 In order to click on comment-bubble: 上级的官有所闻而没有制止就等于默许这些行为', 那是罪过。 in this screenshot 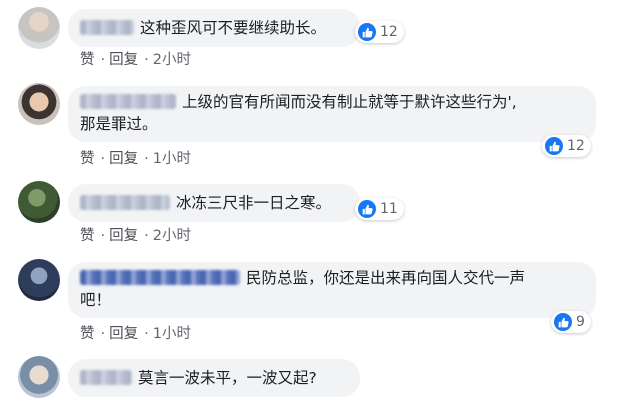, I will do `click(332, 114)`.